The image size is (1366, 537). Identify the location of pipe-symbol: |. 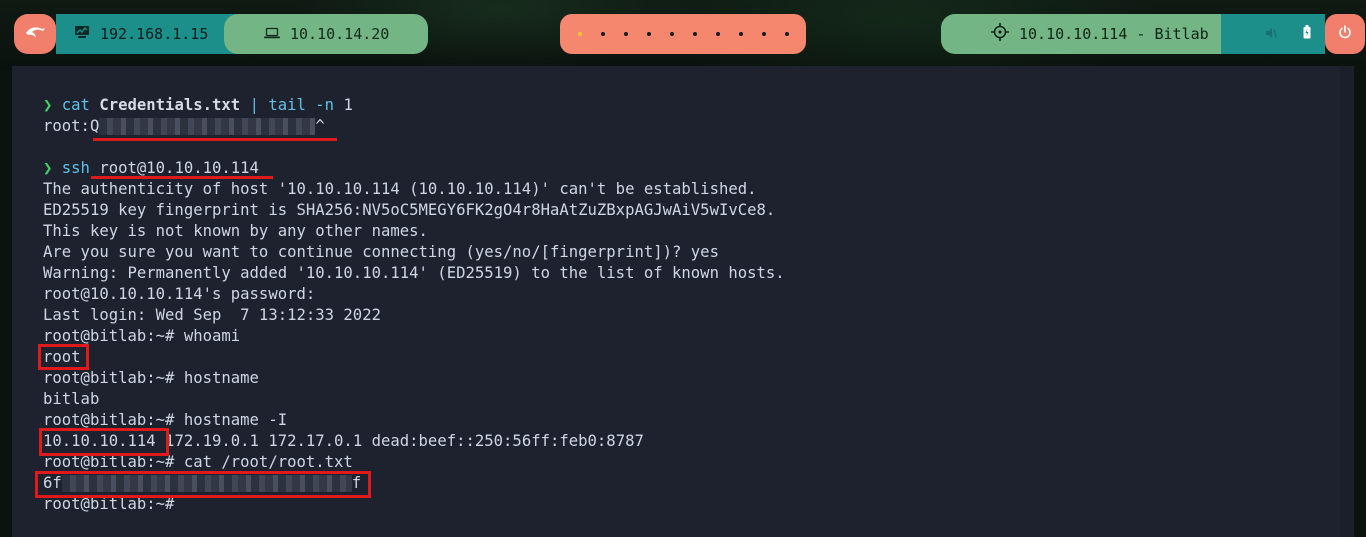
(254, 105).